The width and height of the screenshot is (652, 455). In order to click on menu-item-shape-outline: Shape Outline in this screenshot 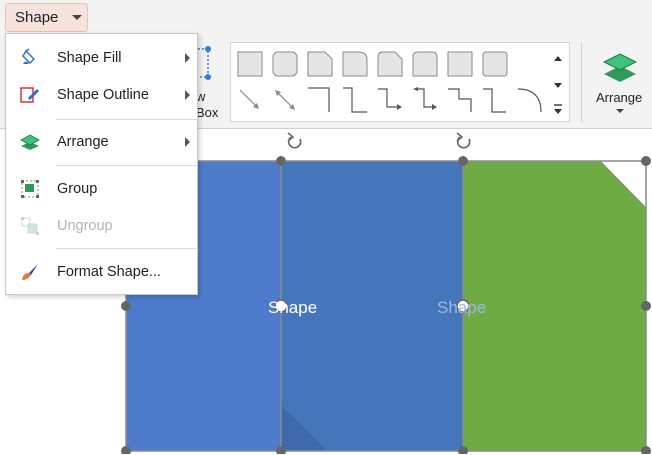, I will do `click(101, 95)`.